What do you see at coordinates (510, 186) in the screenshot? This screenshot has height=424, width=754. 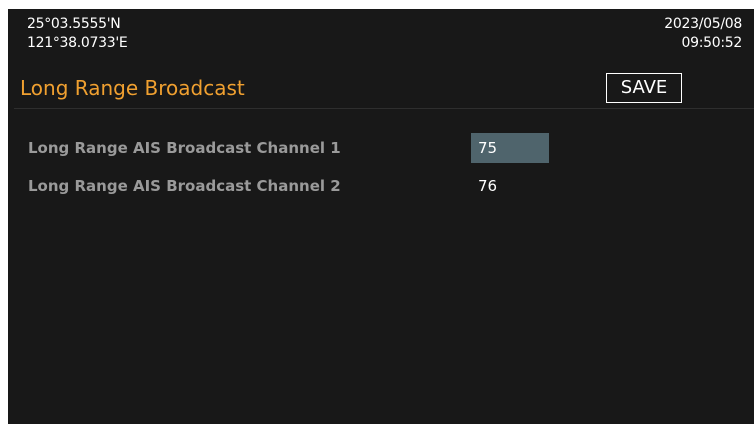 I see `channel-2-value-field: 76` at bounding box center [510, 186].